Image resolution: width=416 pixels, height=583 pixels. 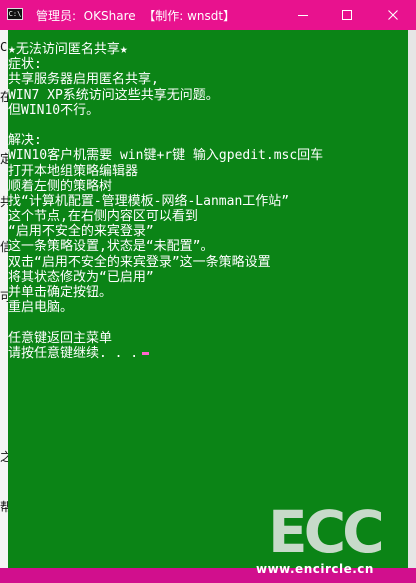 I want to click on window-title: 管理员: OKShare 【制作: wnsdt】, so click(x=136, y=16).